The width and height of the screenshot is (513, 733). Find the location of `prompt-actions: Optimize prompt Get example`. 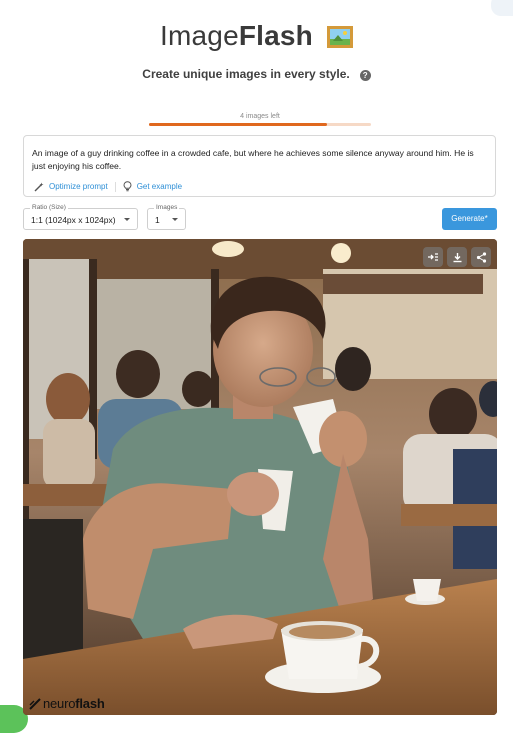

prompt-actions: Optimize prompt Get example is located at coordinates (108, 186).